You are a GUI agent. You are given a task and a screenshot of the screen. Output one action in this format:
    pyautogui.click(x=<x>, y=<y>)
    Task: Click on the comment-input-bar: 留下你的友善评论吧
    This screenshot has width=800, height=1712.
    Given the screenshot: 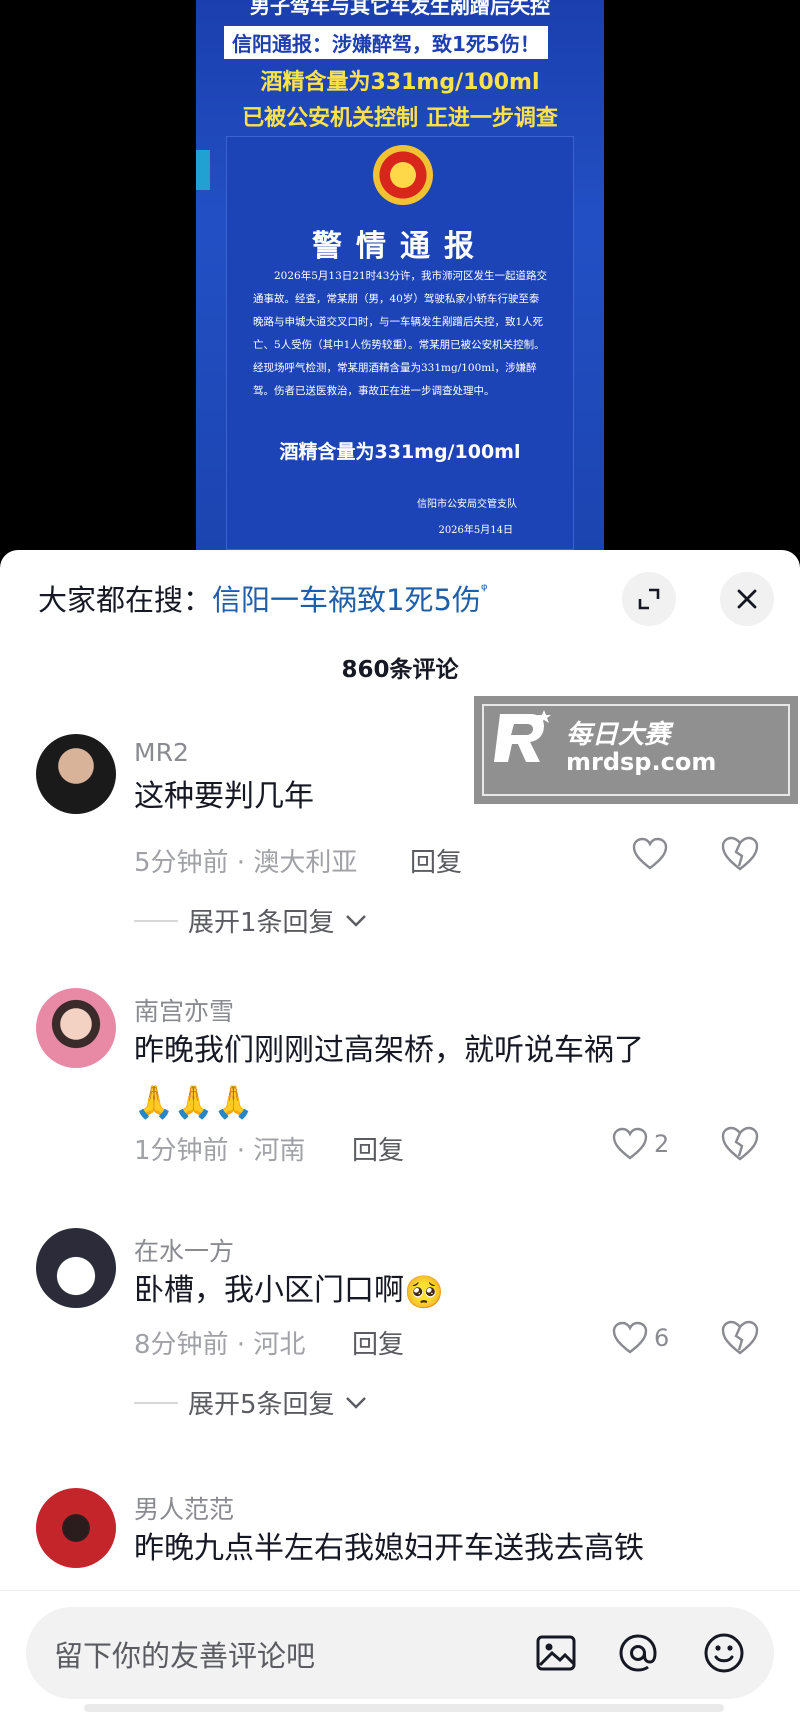 What is the action you would take?
    pyautogui.click(x=400, y=1651)
    